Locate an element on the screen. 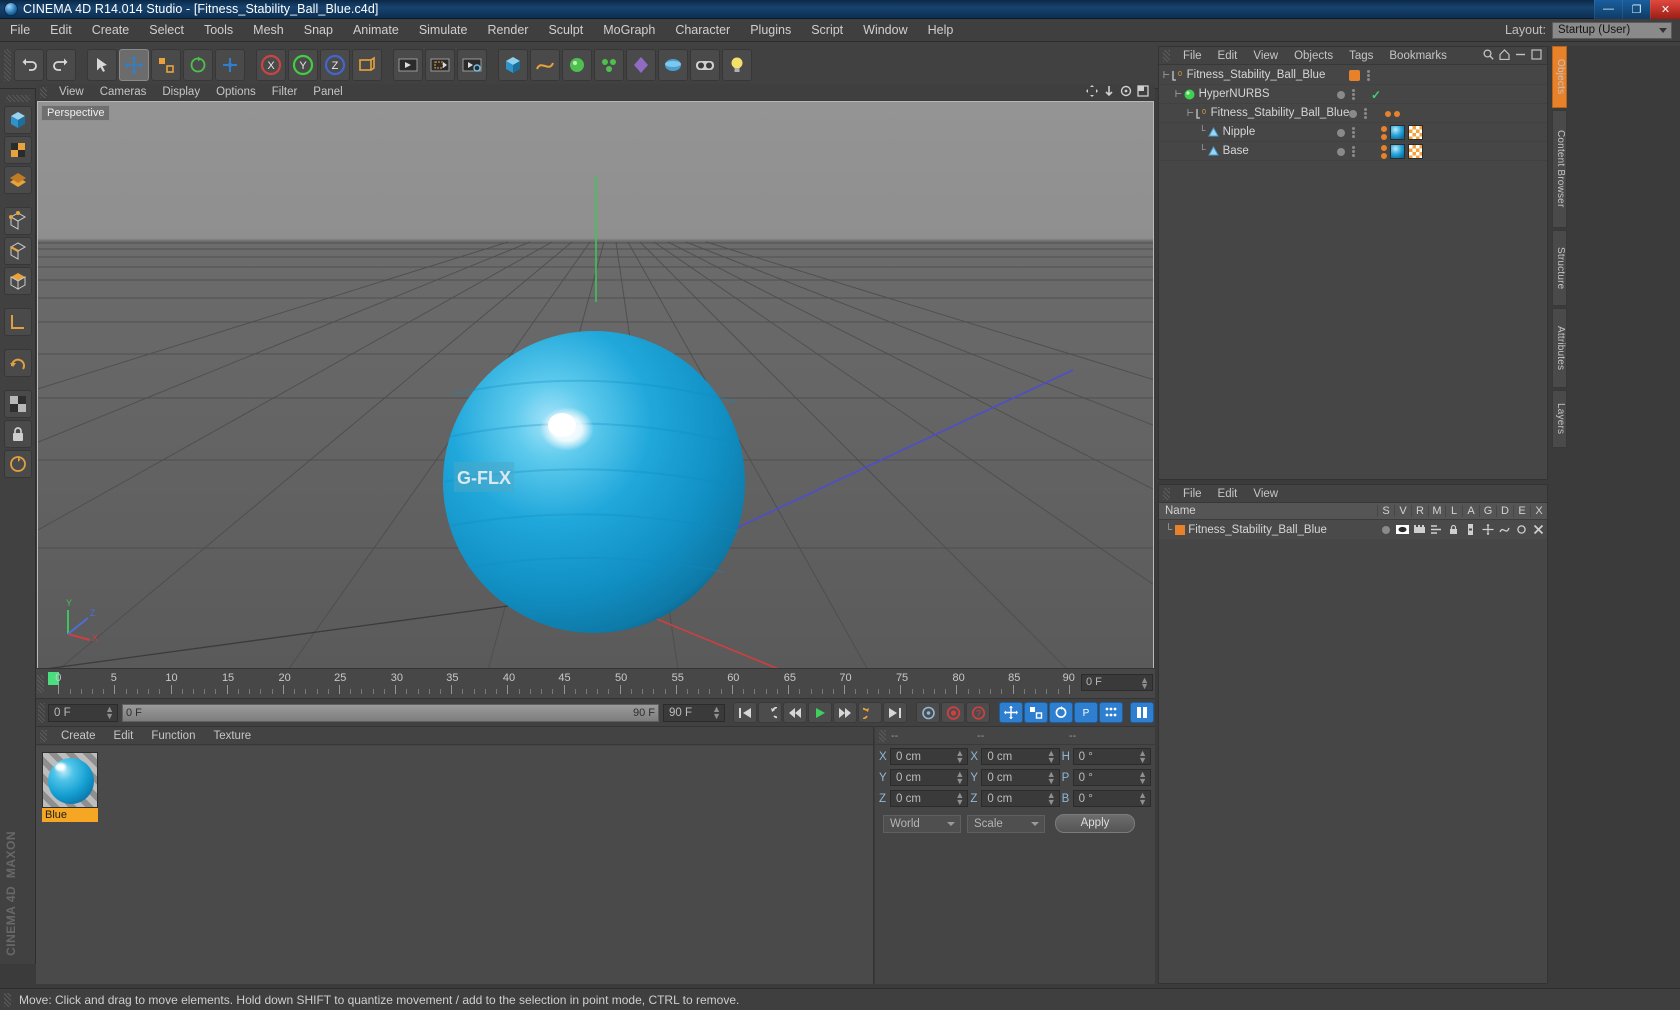 The image size is (1680, 1010). menu-plugins: Plugins is located at coordinates (770, 30).